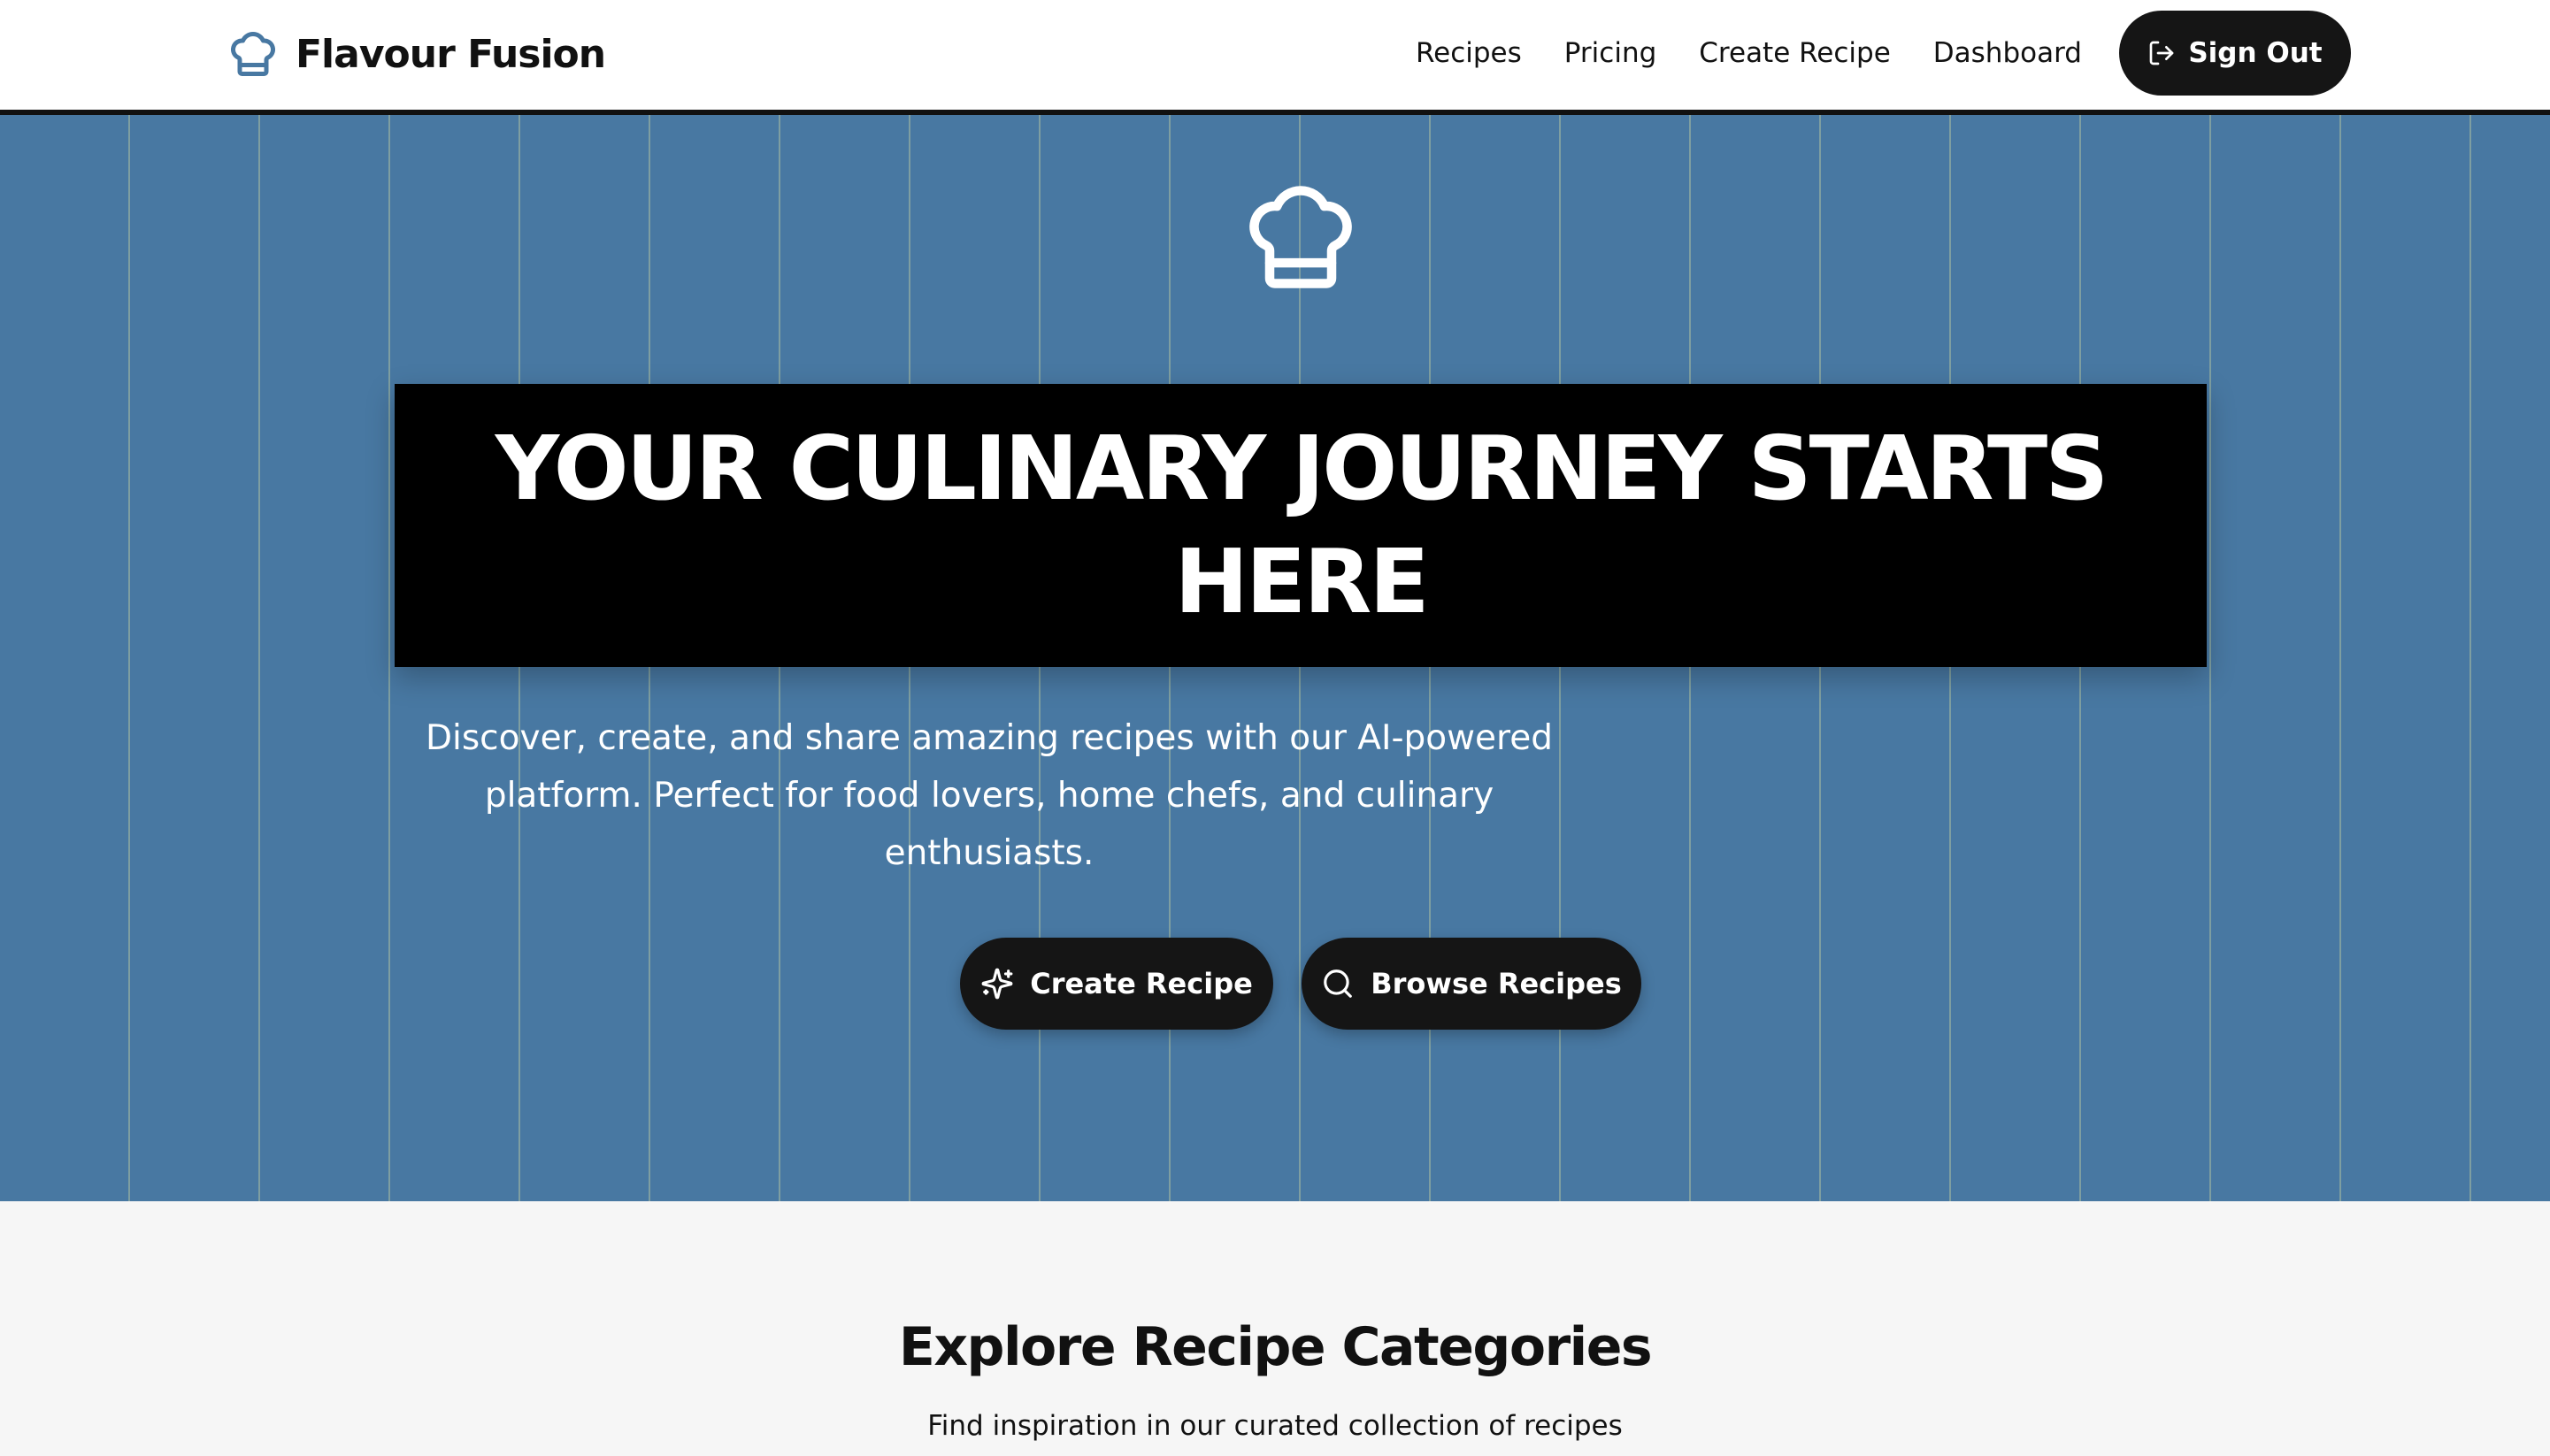 The image size is (2550, 1456). I want to click on nav-link-pricing: Pricing, so click(1610, 53).